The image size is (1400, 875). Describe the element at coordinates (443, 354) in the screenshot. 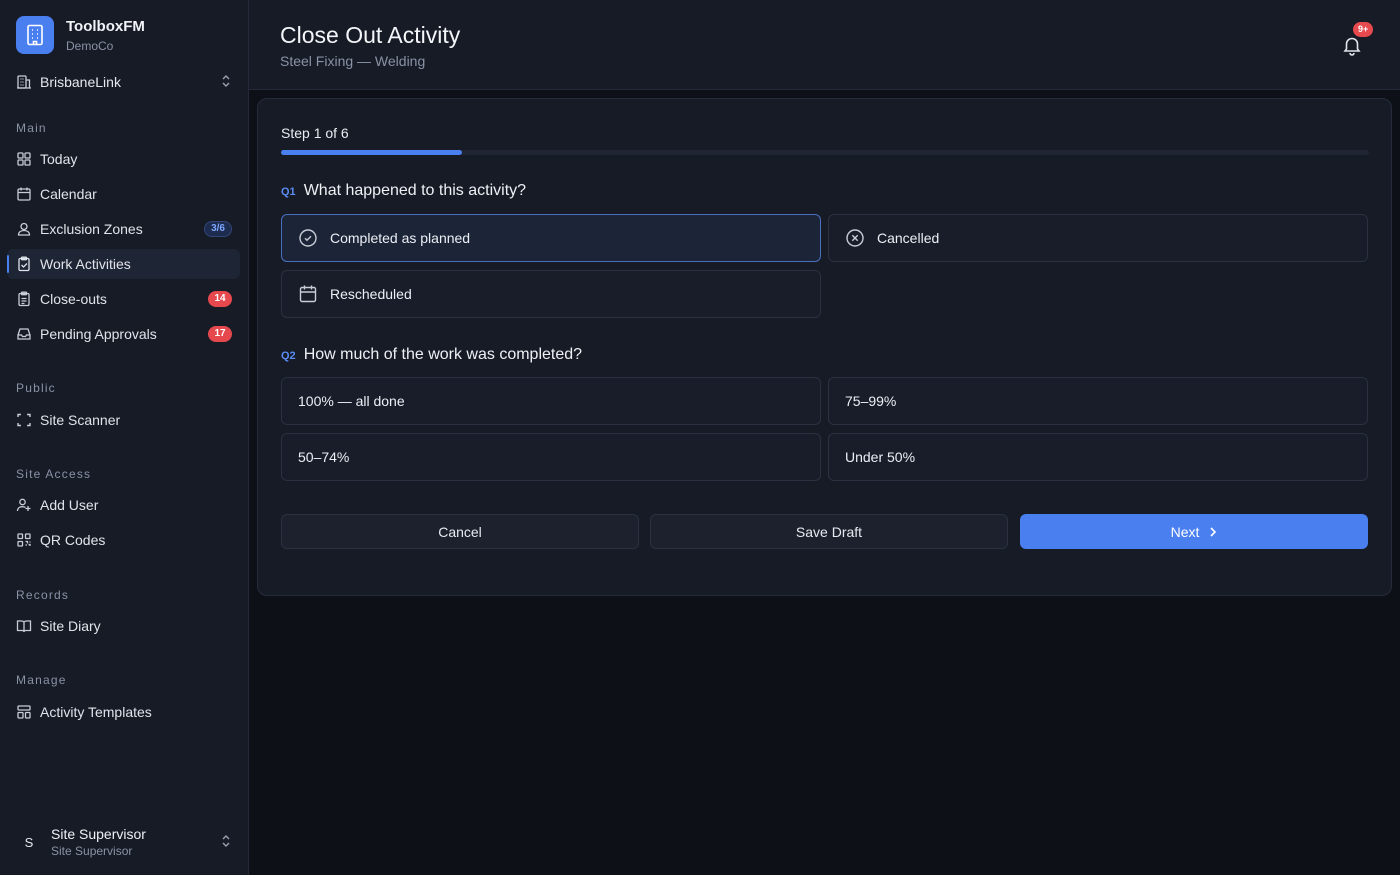

I see `question-text: How much of the work was completed?` at that location.